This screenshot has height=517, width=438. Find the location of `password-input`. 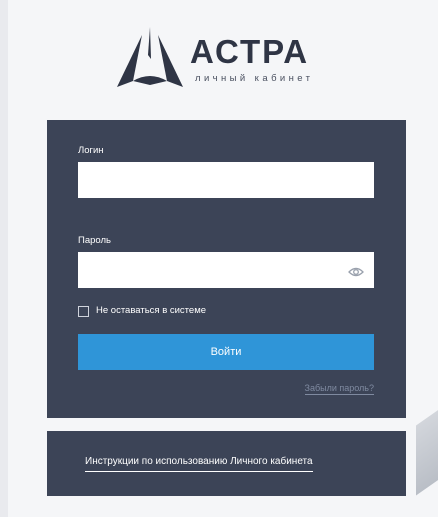

password-input is located at coordinates (226, 270).